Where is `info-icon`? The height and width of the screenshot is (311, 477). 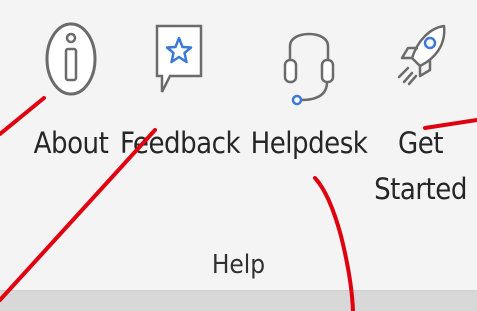
info-icon is located at coordinates (71, 61).